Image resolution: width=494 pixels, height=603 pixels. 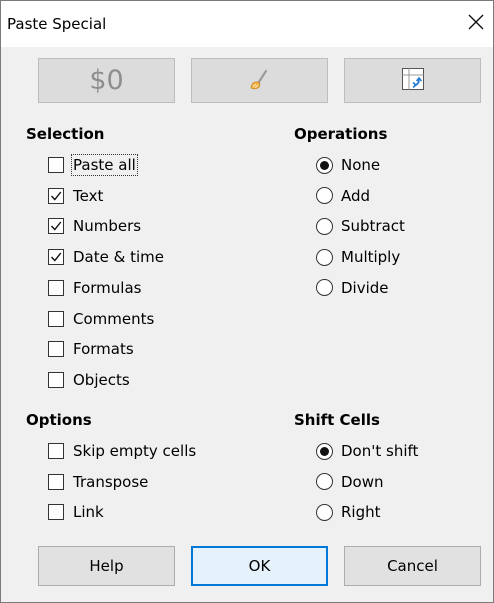 I want to click on radio-right: Right, so click(x=348, y=512).